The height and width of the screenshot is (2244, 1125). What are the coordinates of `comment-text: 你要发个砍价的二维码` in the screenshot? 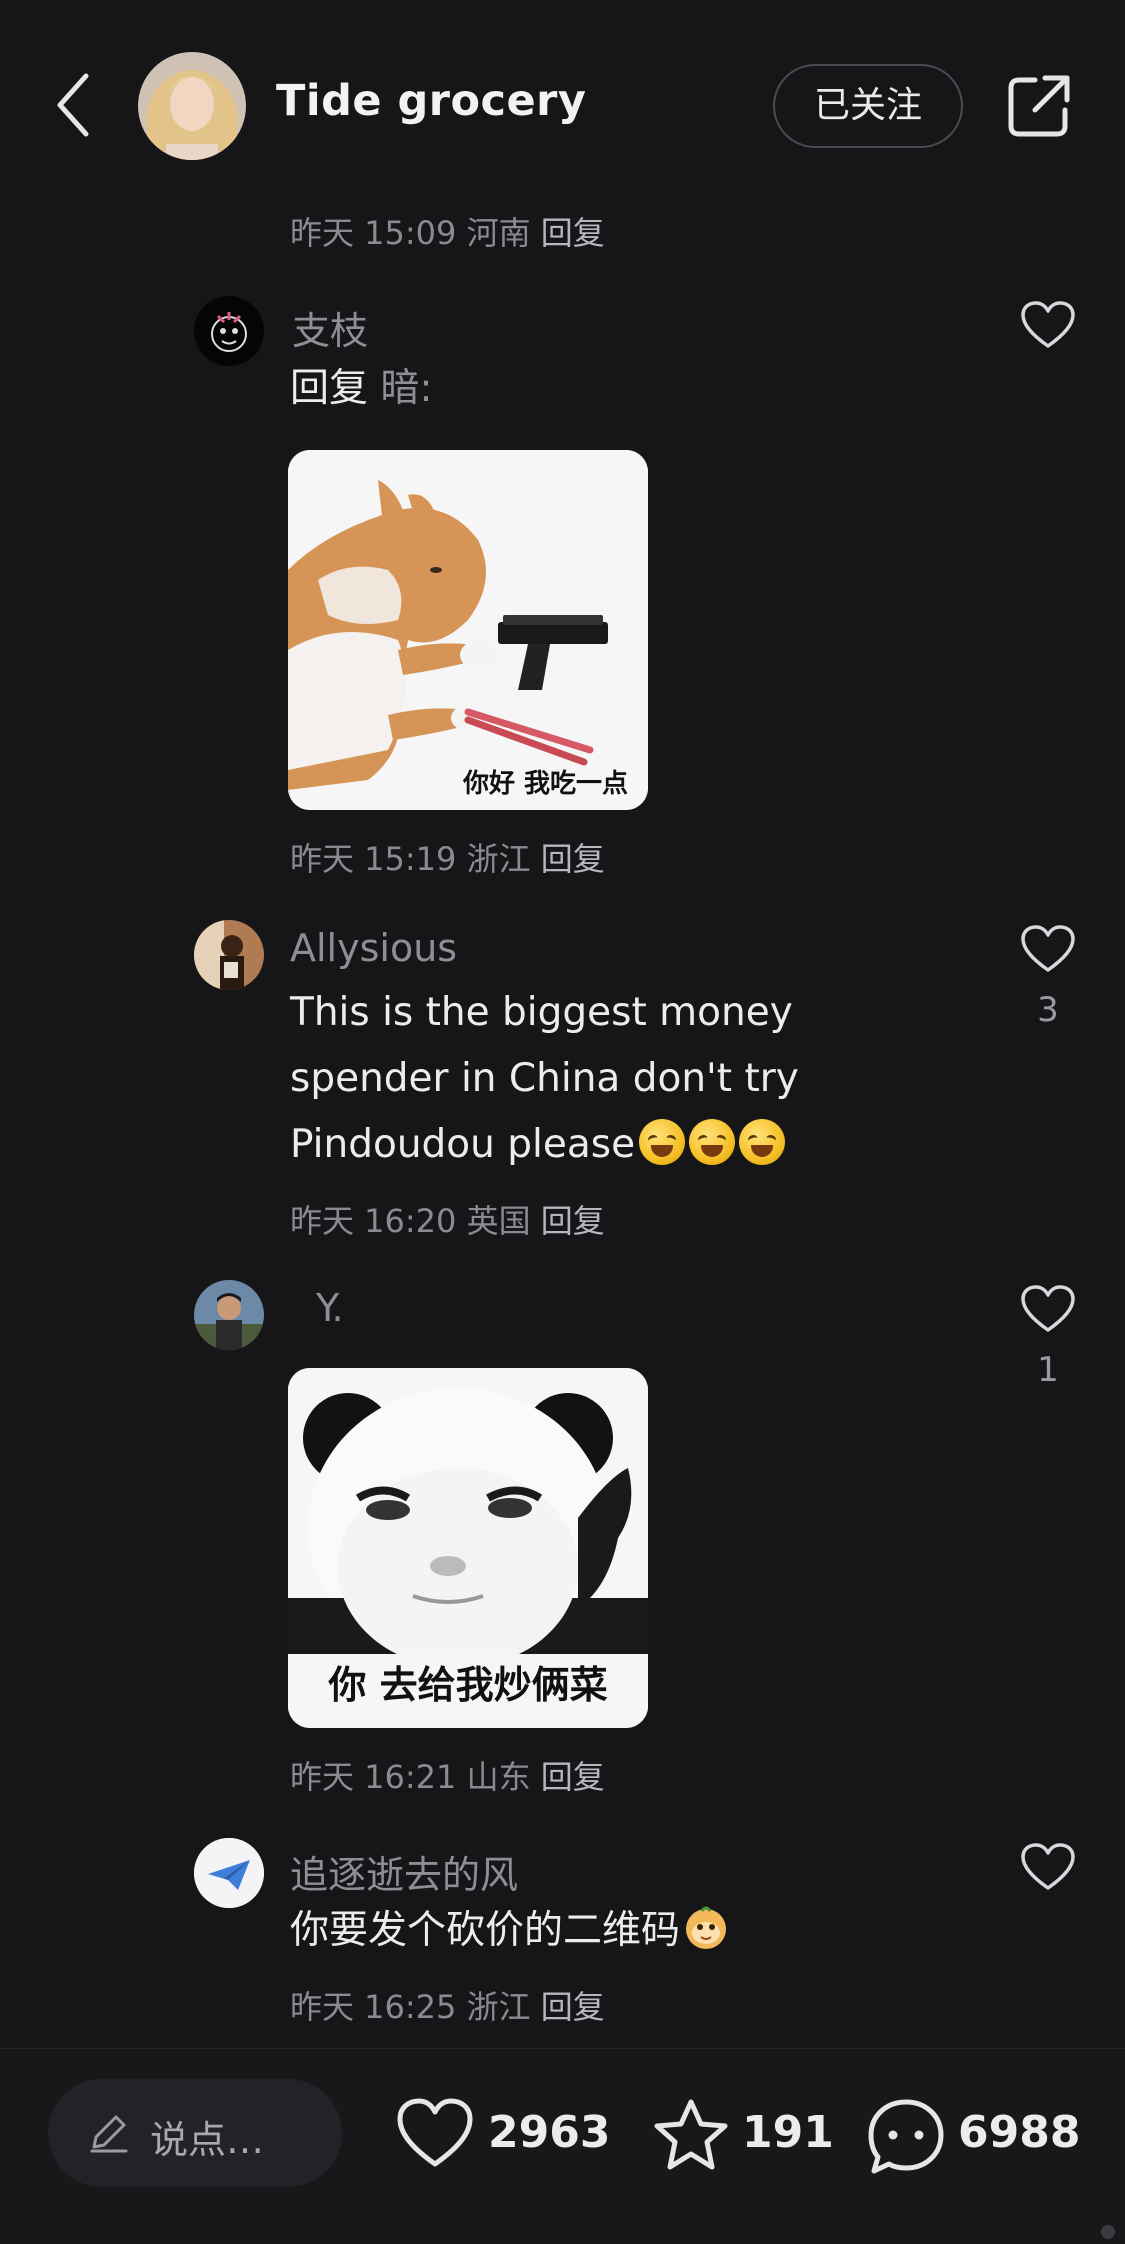 It's located at (510, 1931).